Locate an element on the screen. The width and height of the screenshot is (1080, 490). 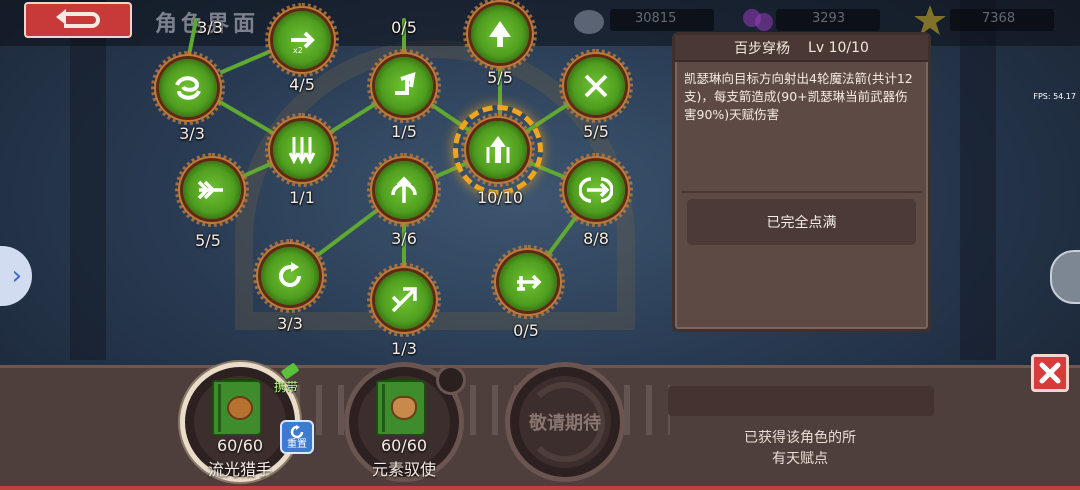
deer-emblem-icon is located at coordinates (404, 408).